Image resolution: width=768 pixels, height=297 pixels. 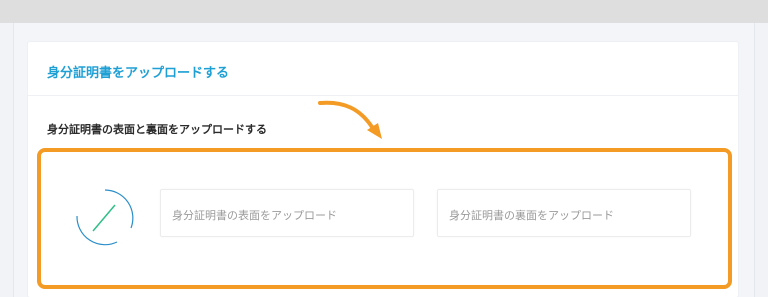 I want to click on loading-spinner-icon, so click(x=105, y=218).